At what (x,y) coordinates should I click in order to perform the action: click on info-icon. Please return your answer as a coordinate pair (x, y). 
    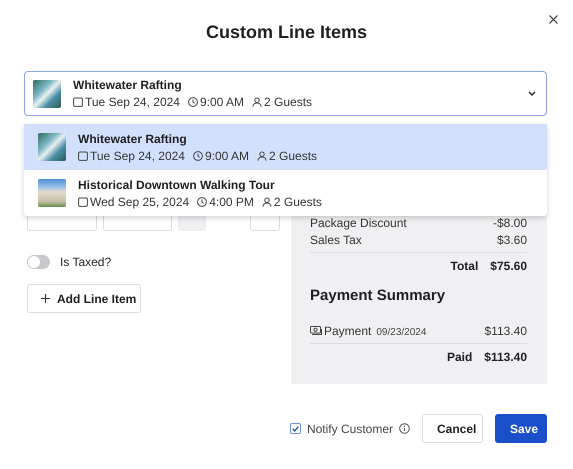
    Looking at the image, I should click on (404, 428).